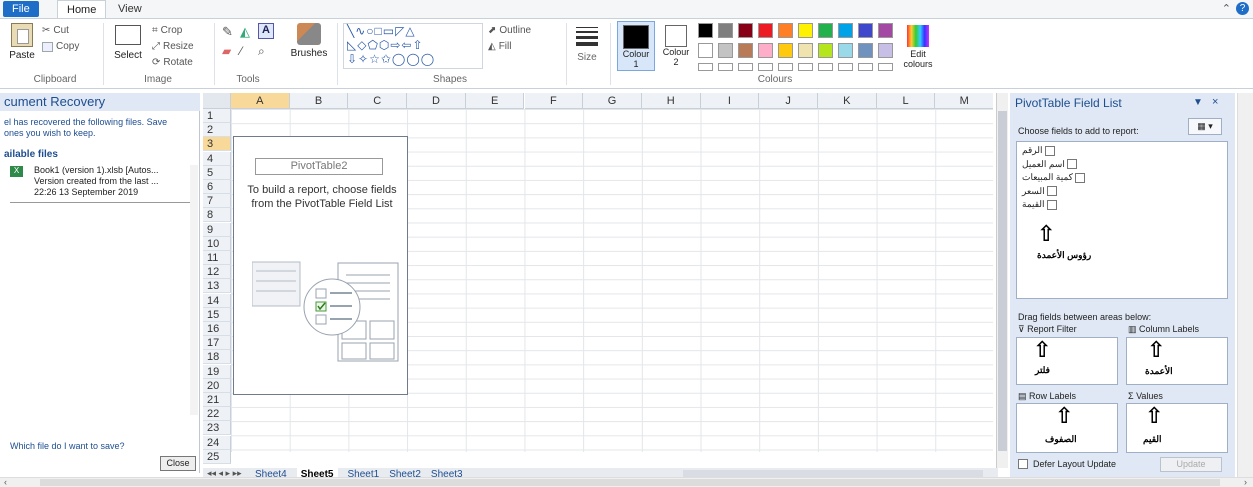 Image resolution: width=1253 pixels, height=487 pixels. I want to click on row-header: 11, so click(217, 258).